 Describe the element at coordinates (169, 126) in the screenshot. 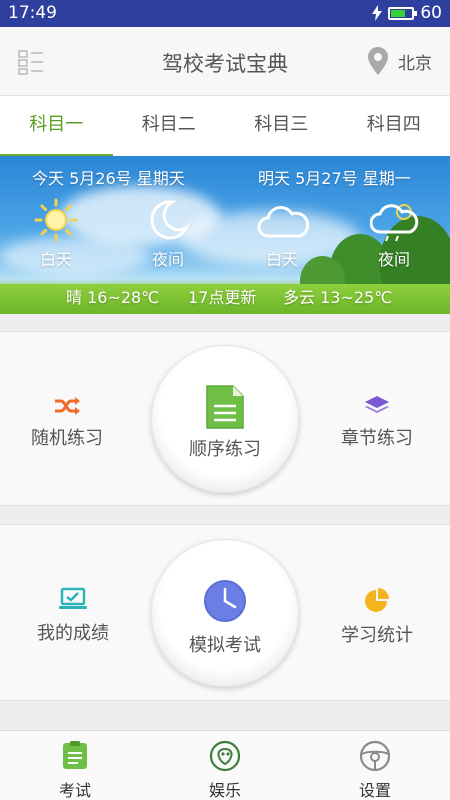

I see `tab-subject-2: 科目二` at that location.